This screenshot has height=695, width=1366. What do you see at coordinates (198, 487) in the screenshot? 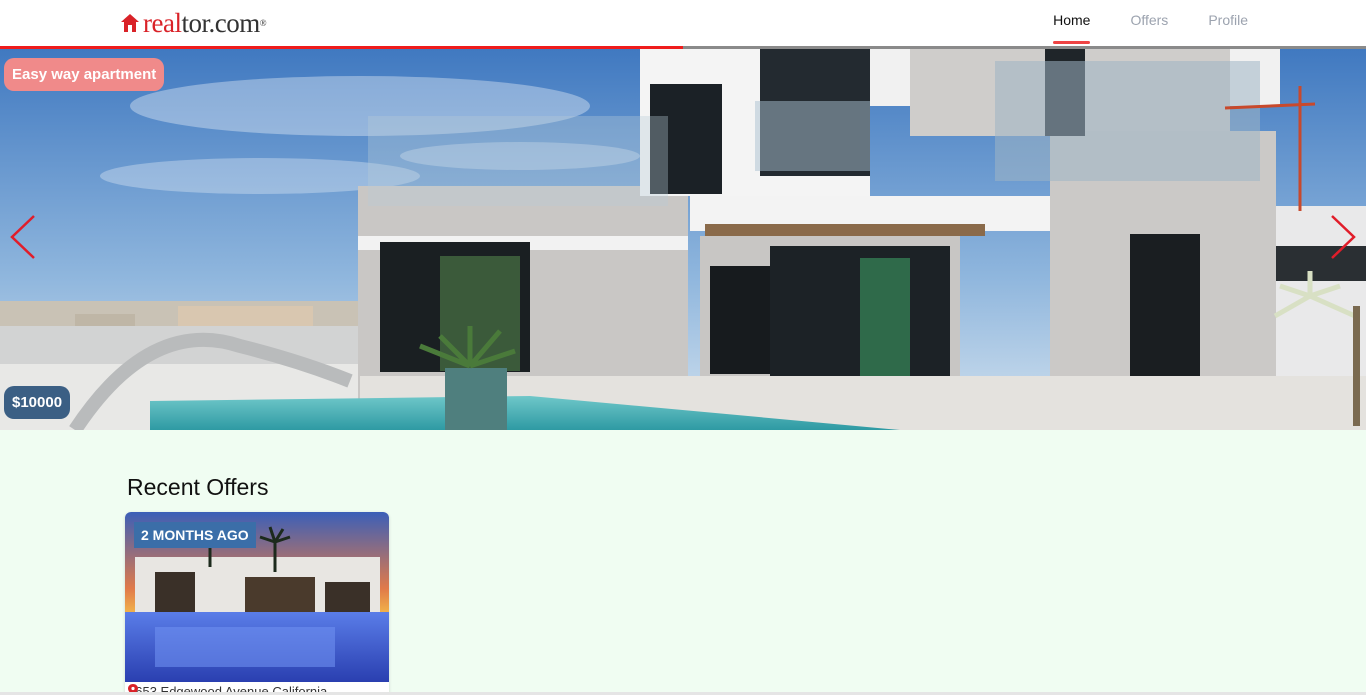
I see `recent-offers-heading: Recent Offers` at bounding box center [198, 487].